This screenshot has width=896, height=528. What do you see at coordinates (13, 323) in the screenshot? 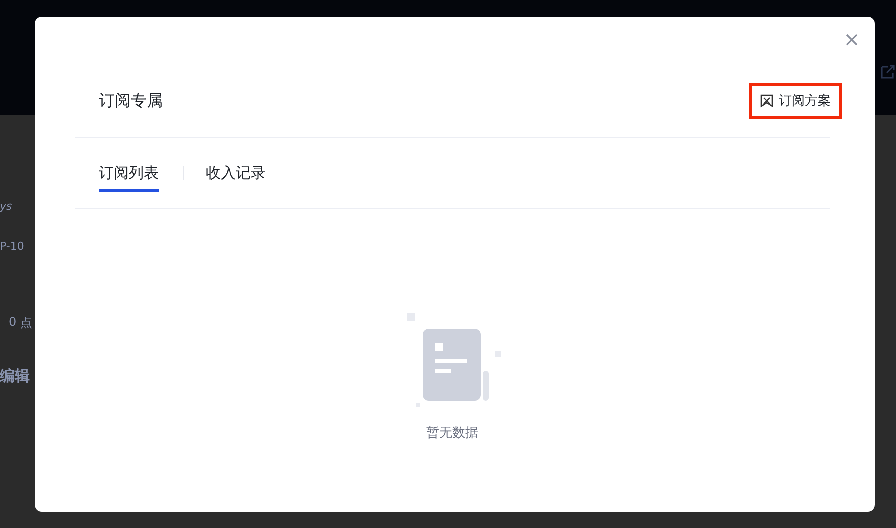
I see `background-text: 0` at bounding box center [13, 323].